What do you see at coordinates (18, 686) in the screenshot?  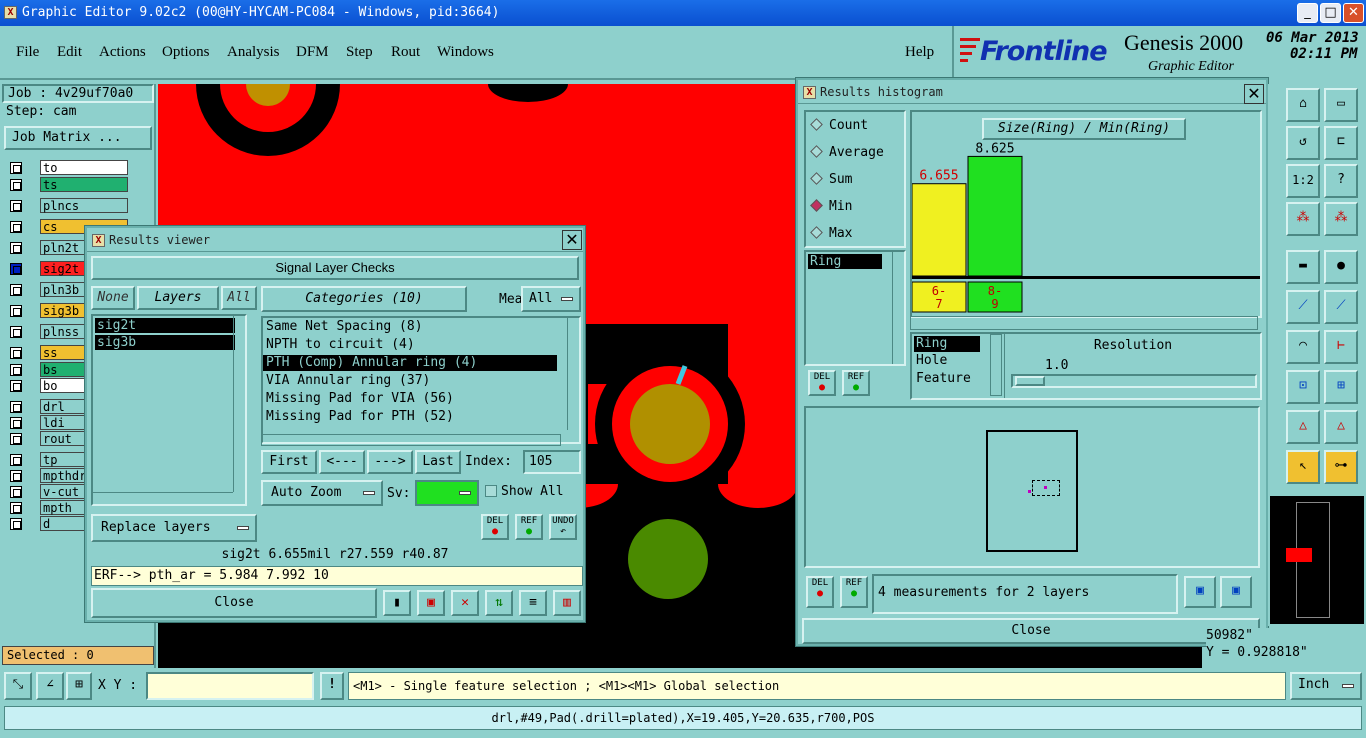 I see `fit-icon: ⤡` at bounding box center [18, 686].